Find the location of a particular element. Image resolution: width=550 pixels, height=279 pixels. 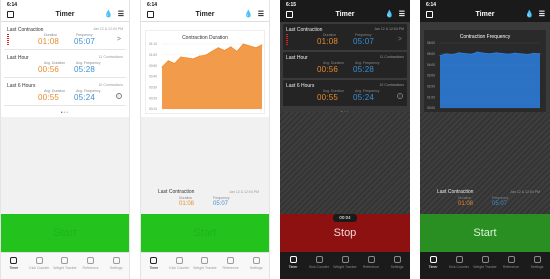

elapsed-timer: 00:04 is located at coordinates (345, 218).